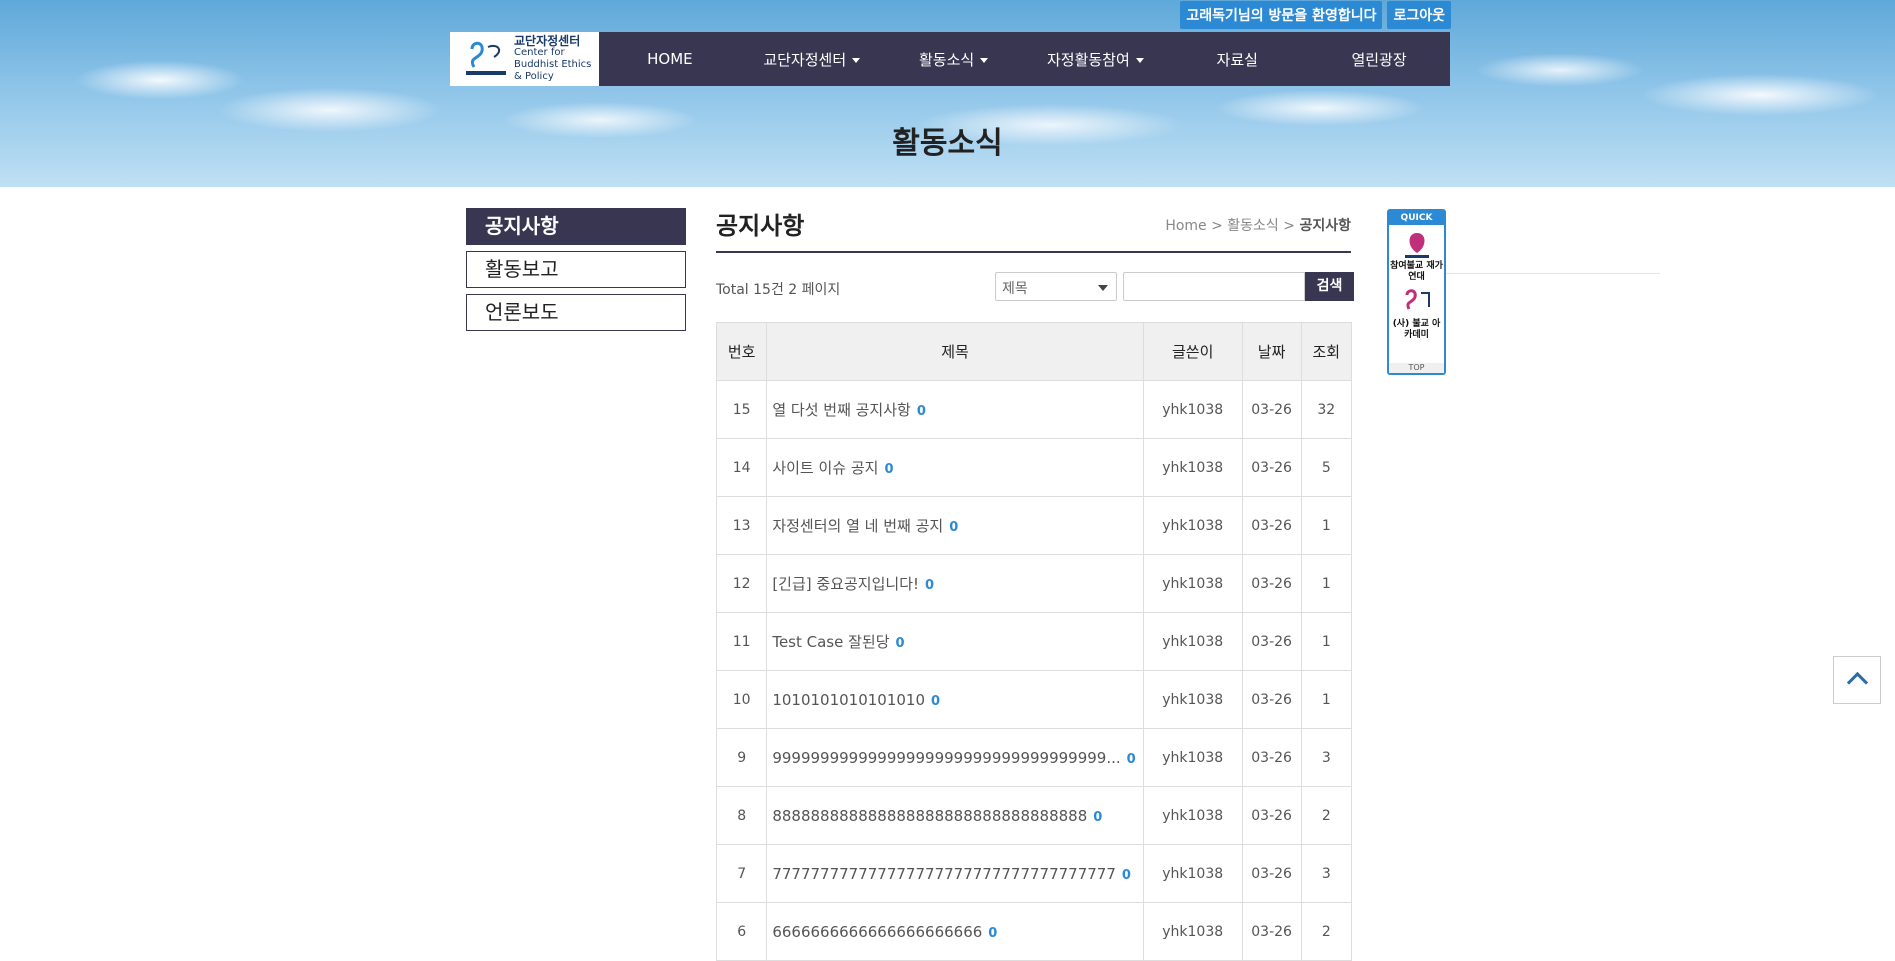 The height and width of the screenshot is (961, 1895). I want to click on nav-item-forum: 열린광장, so click(1379, 59).